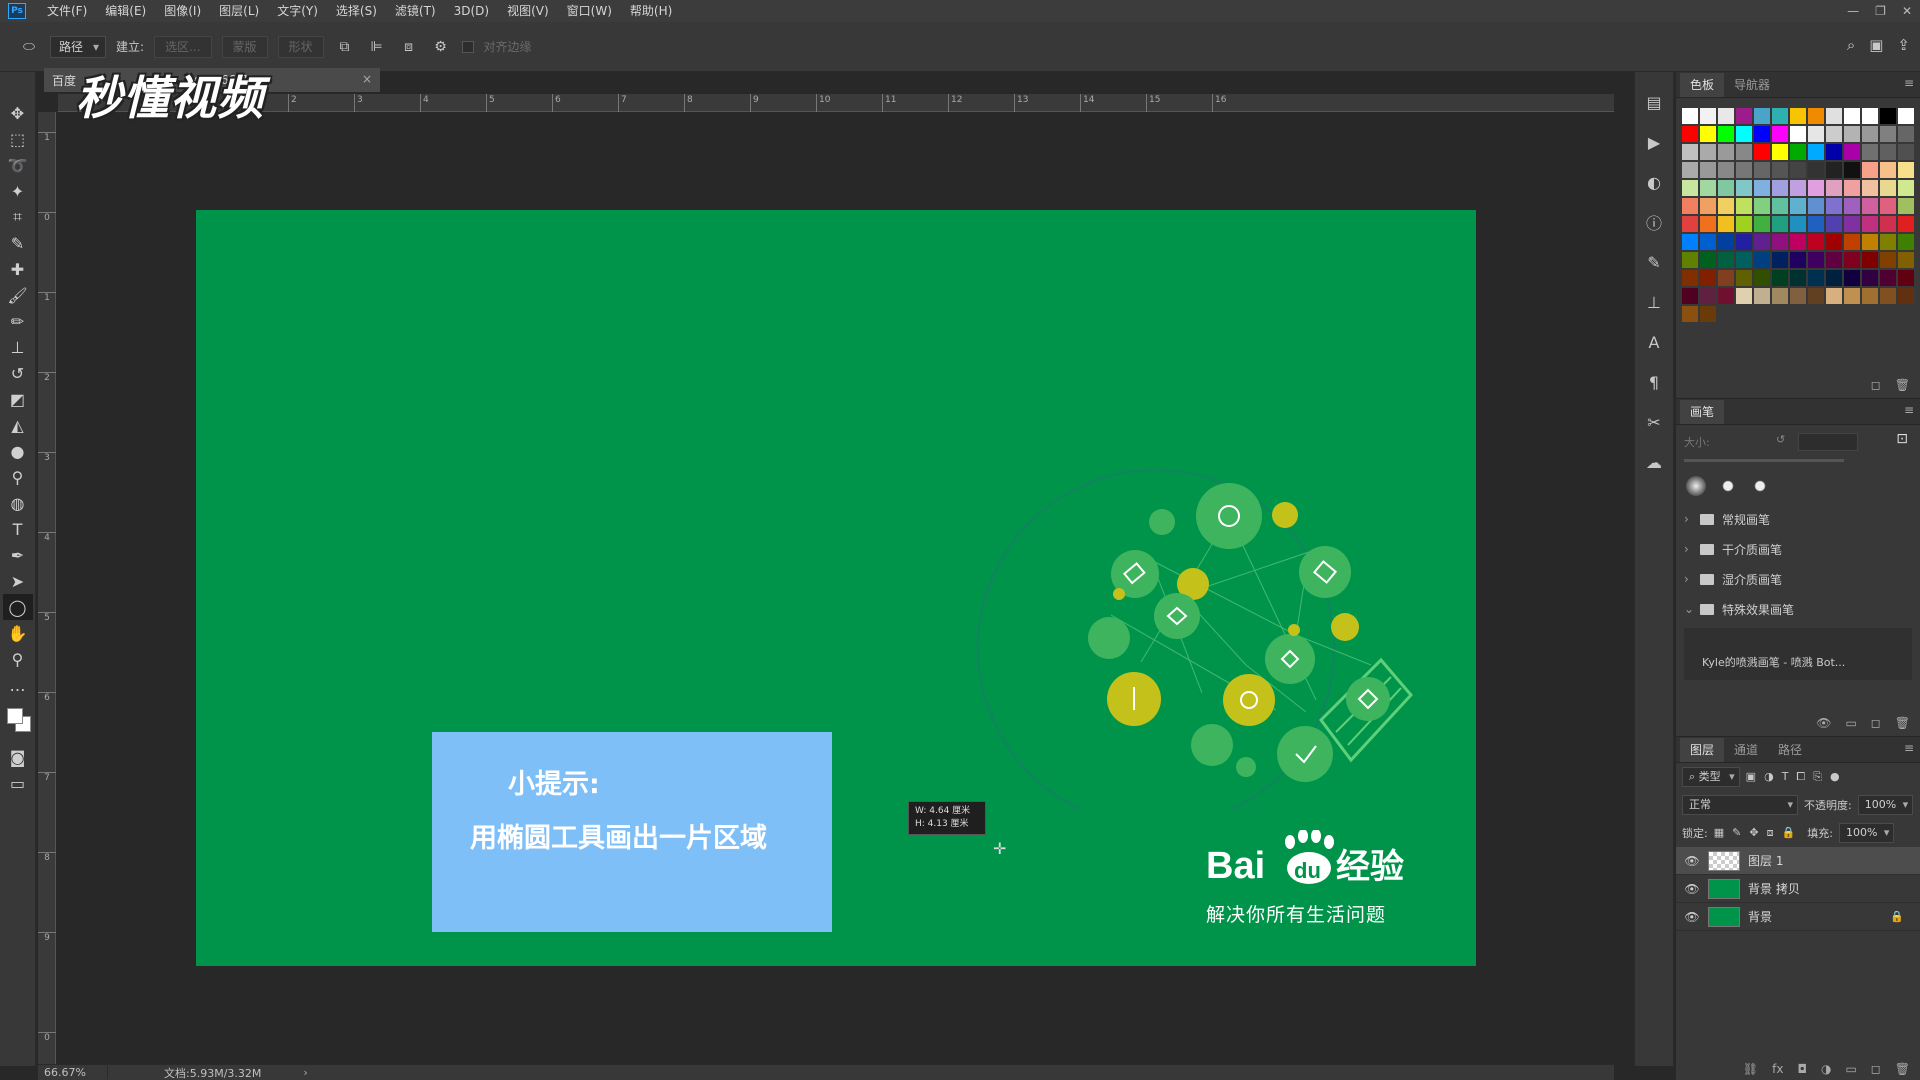  What do you see at coordinates (1750, 1069) in the screenshot?
I see `link-layers-icon: ⛓` at bounding box center [1750, 1069].